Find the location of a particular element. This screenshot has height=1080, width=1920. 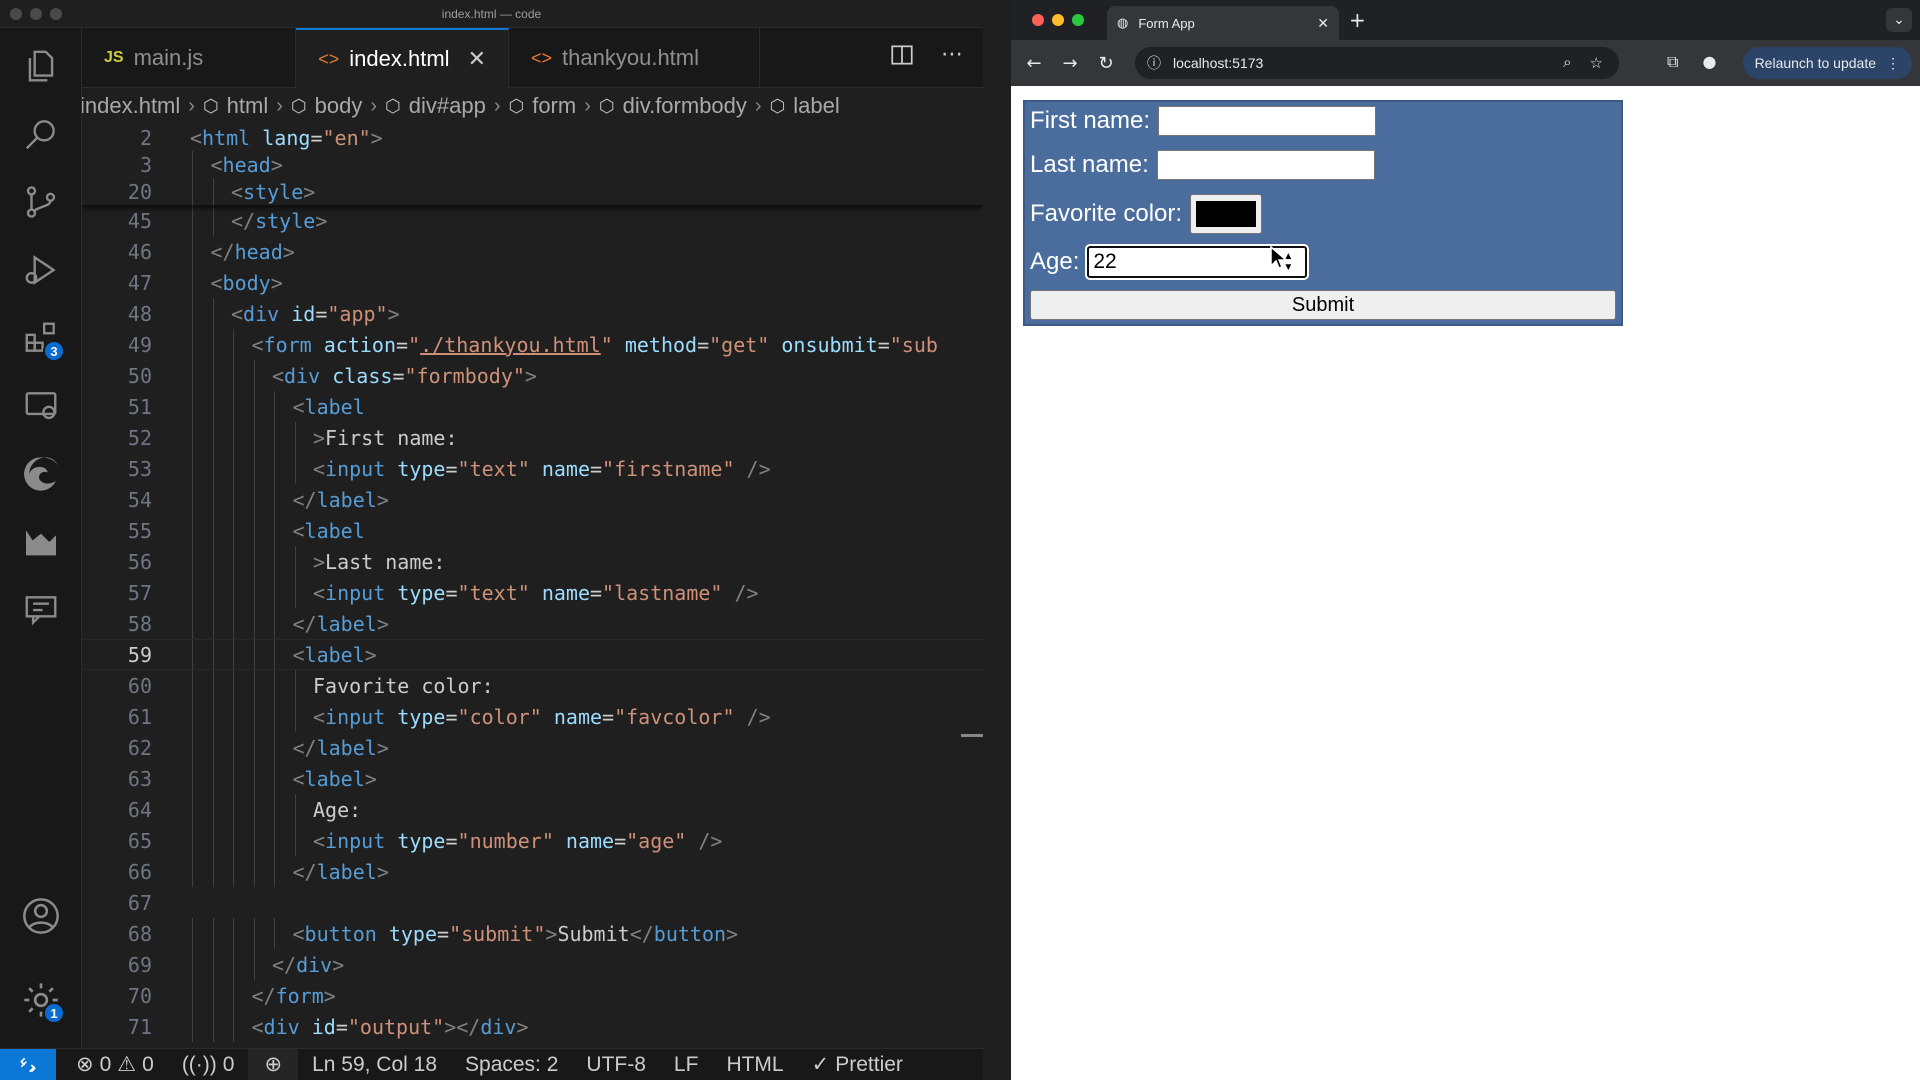

code-line: 3 <head> is located at coordinates (532, 164).